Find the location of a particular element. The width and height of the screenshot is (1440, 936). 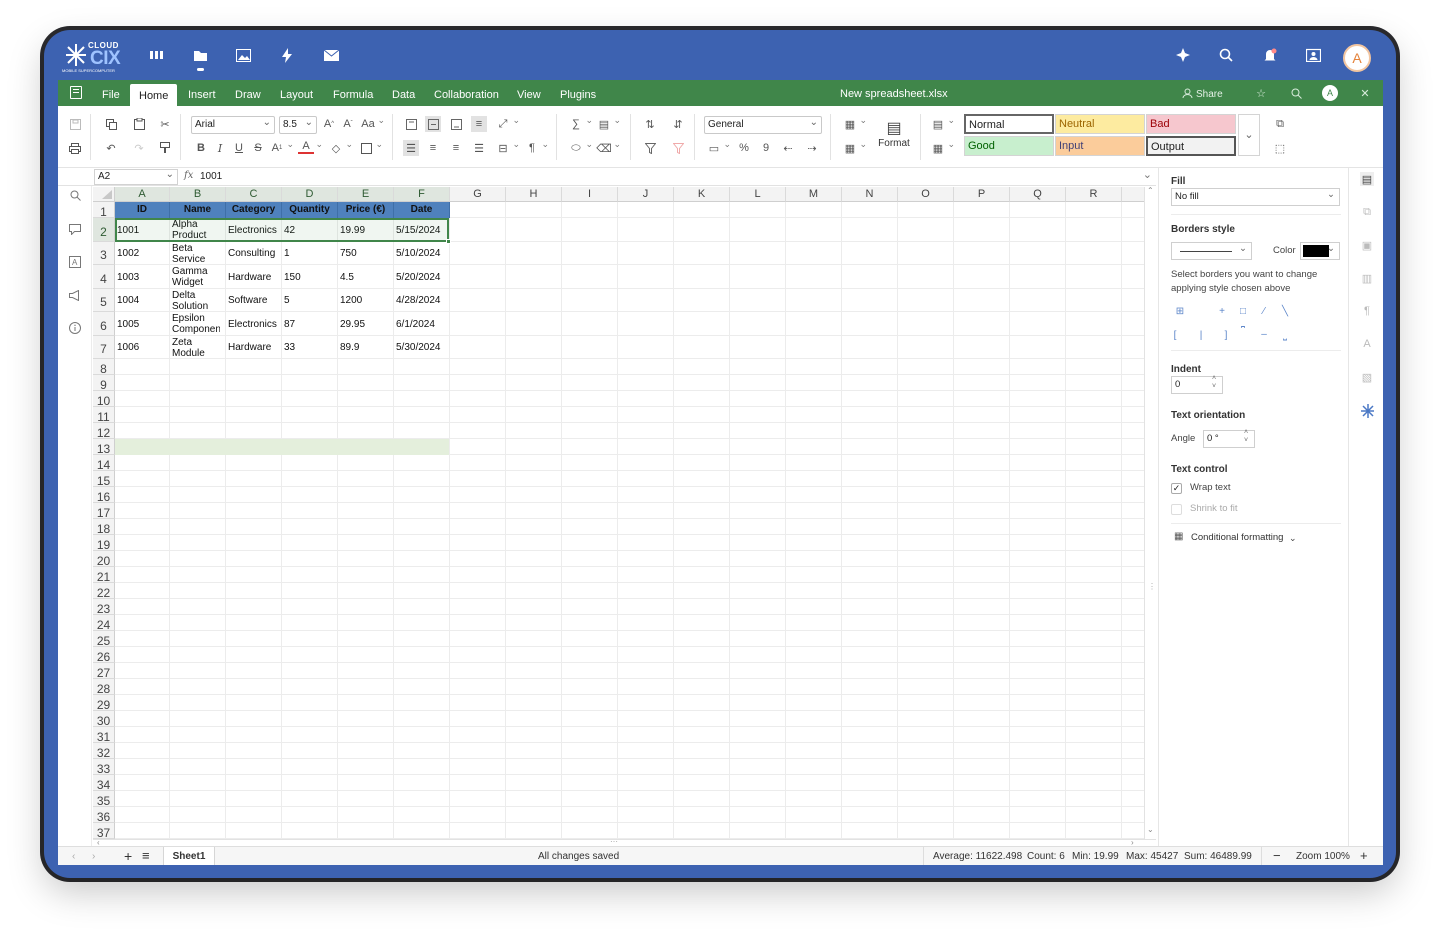

row-header: 28 is located at coordinates (104, 687).